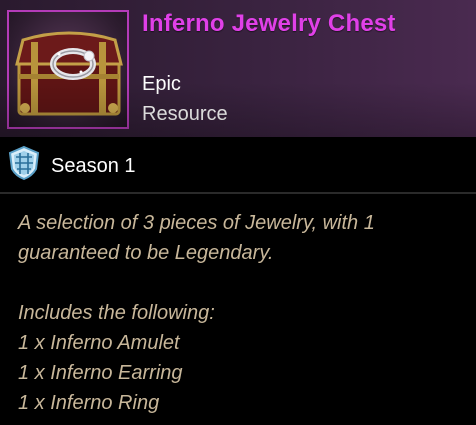  What do you see at coordinates (269, 23) in the screenshot?
I see `item-name: Inferno Jewelry Chest` at bounding box center [269, 23].